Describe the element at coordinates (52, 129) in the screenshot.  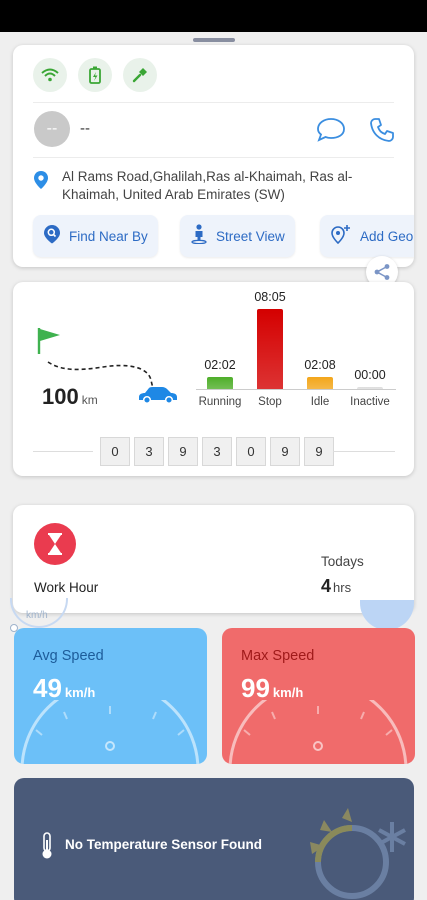
I see `avatar: --` at that location.